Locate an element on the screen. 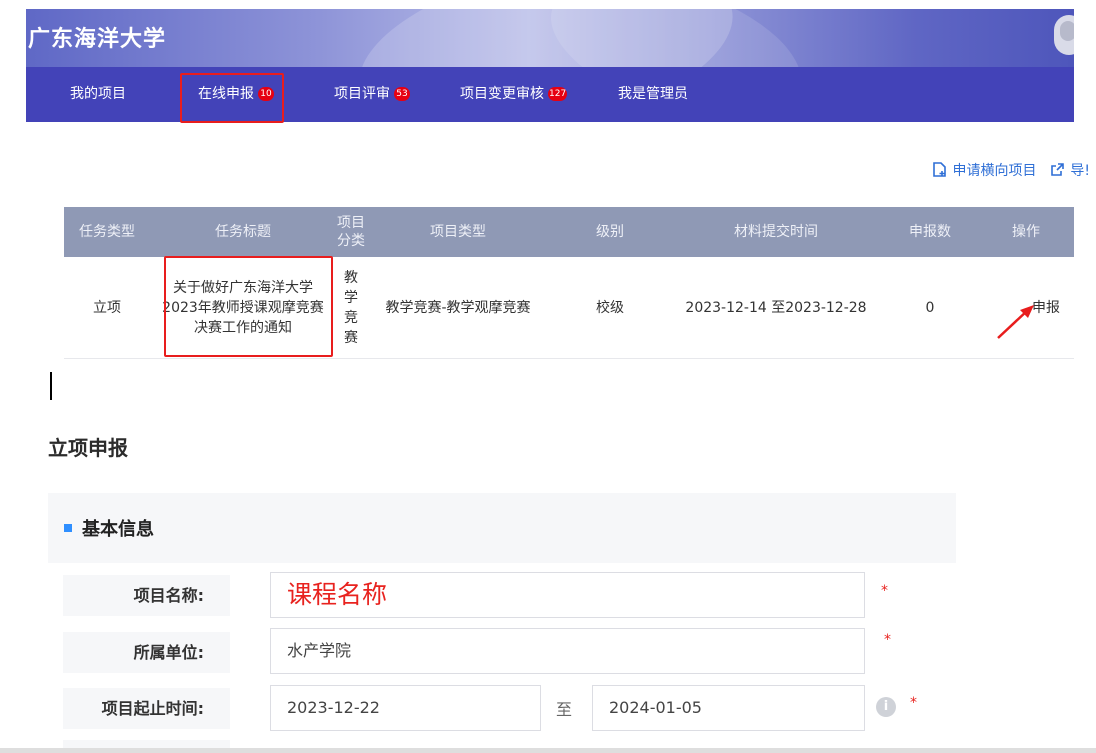  col-task-type: 任务类型 is located at coordinates (107, 232).